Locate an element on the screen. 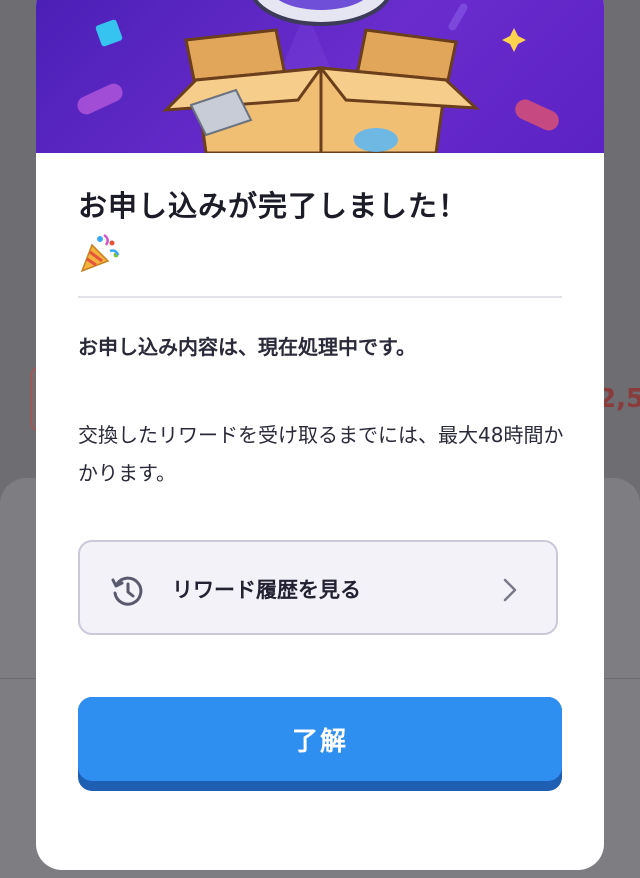 This screenshot has height=878, width=640. history-icon is located at coordinates (127, 591).